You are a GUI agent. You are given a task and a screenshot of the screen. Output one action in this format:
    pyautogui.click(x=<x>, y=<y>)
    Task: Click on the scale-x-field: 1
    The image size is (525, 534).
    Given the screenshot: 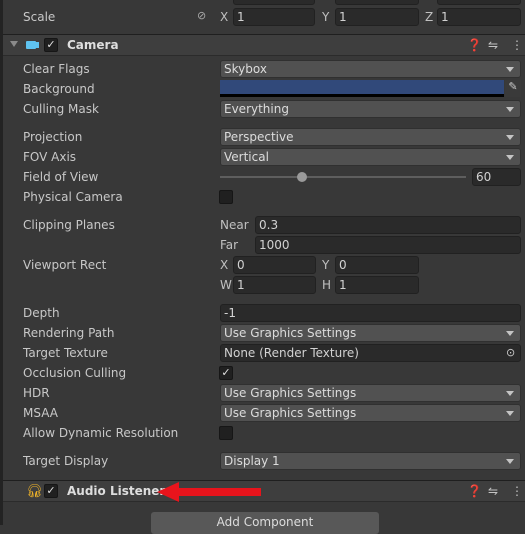 What is the action you would take?
    pyautogui.click(x=274, y=17)
    